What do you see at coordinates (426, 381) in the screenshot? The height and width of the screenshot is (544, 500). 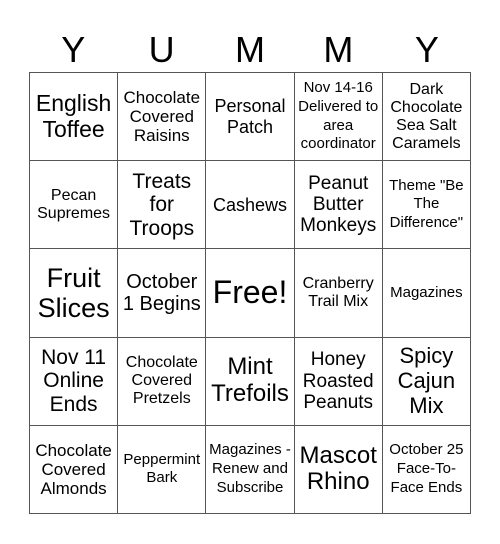 I see `bingo-cell: Spicy Cajun Mix` at bounding box center [426, 381].